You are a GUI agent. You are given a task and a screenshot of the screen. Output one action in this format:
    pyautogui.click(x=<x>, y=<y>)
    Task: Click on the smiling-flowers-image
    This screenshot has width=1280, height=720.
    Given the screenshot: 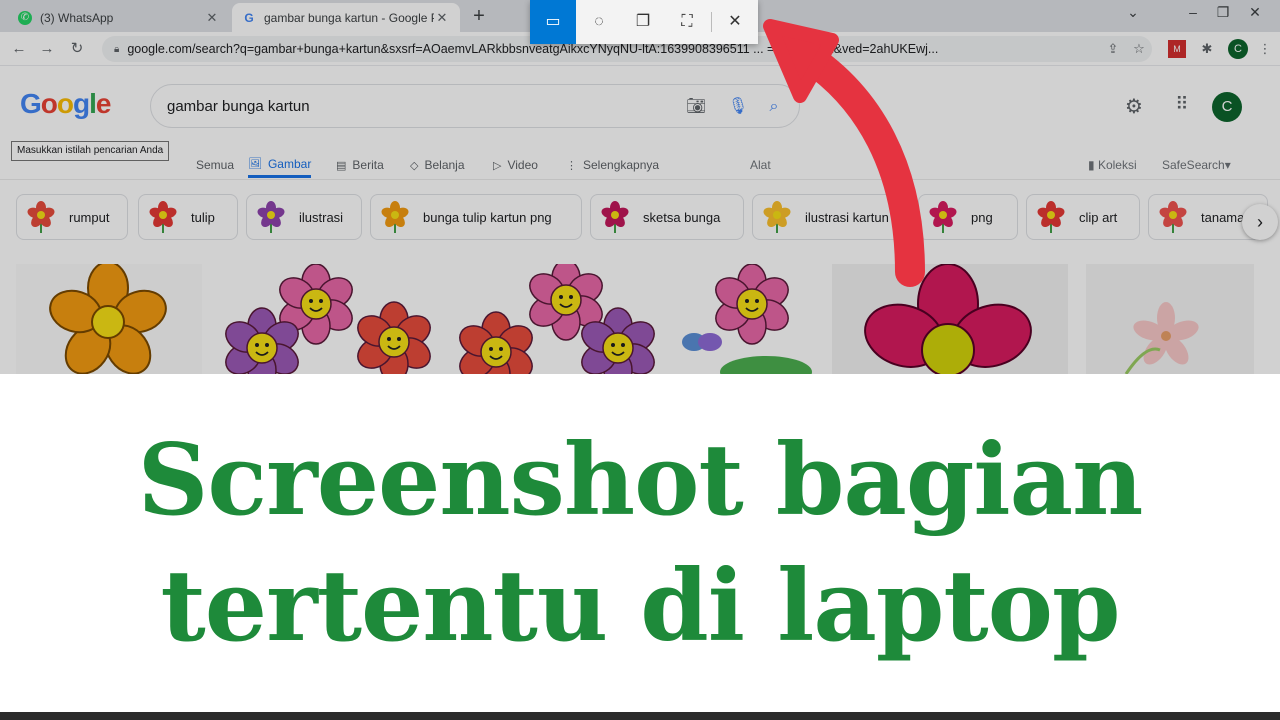 What is the action you would take?
    pyautogui.click(x=557, y=319)
    